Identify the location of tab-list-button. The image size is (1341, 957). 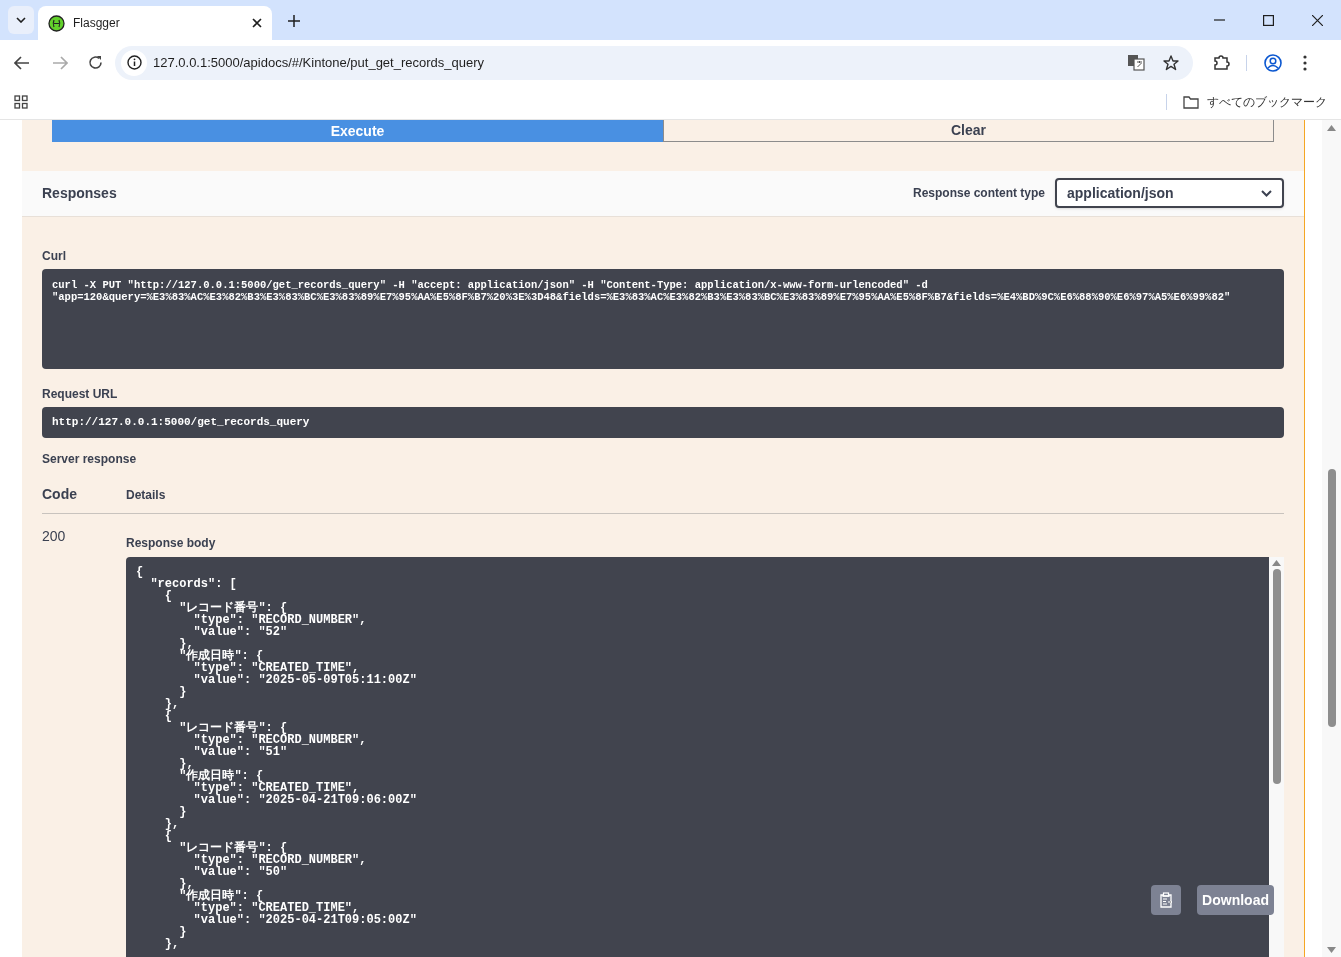
(21, 20).